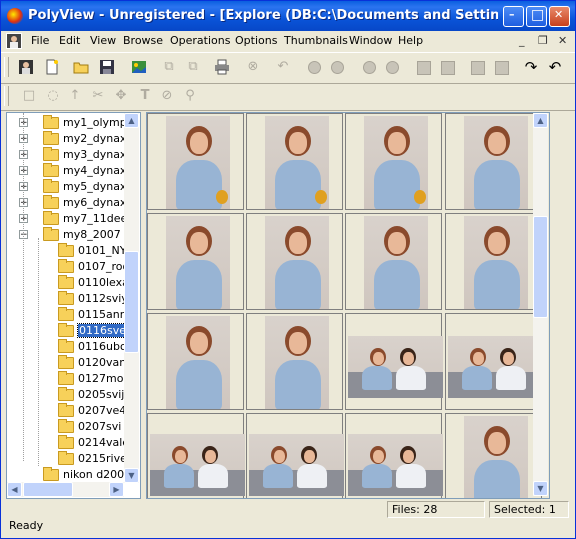  I want to click on menu-window: Window, so click(370, 40).